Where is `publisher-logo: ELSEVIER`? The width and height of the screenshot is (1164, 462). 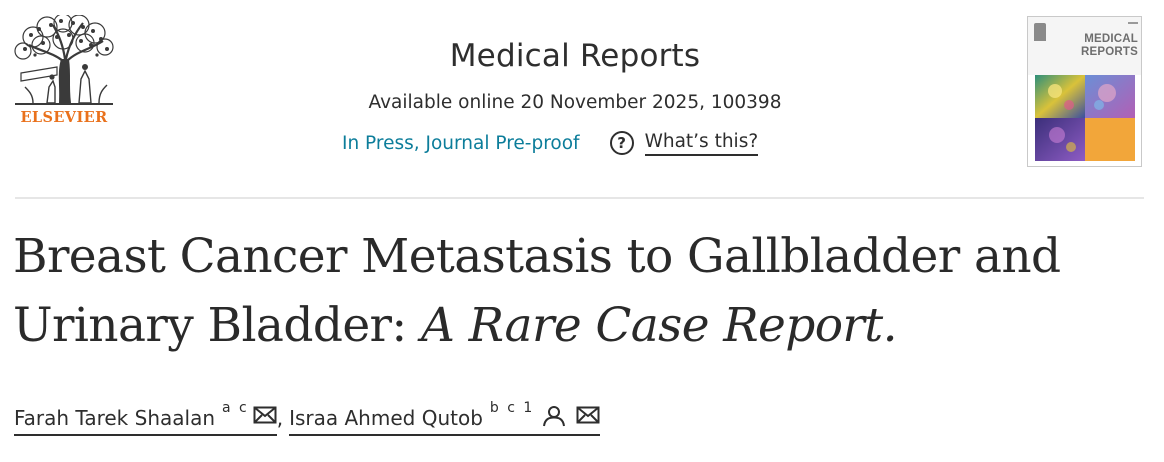
publisher-logo: ELSEVIER is located at coordinates (64, 72).